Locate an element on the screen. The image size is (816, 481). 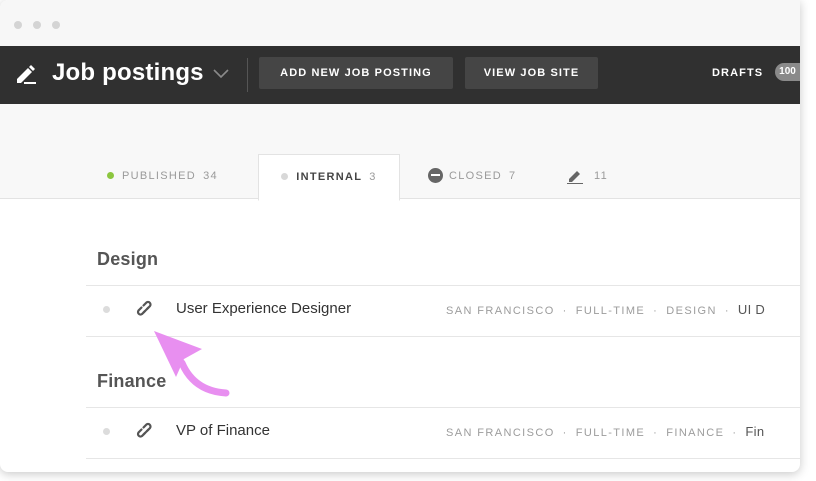
chevron-down-icon is located at coordinates (221, 73).